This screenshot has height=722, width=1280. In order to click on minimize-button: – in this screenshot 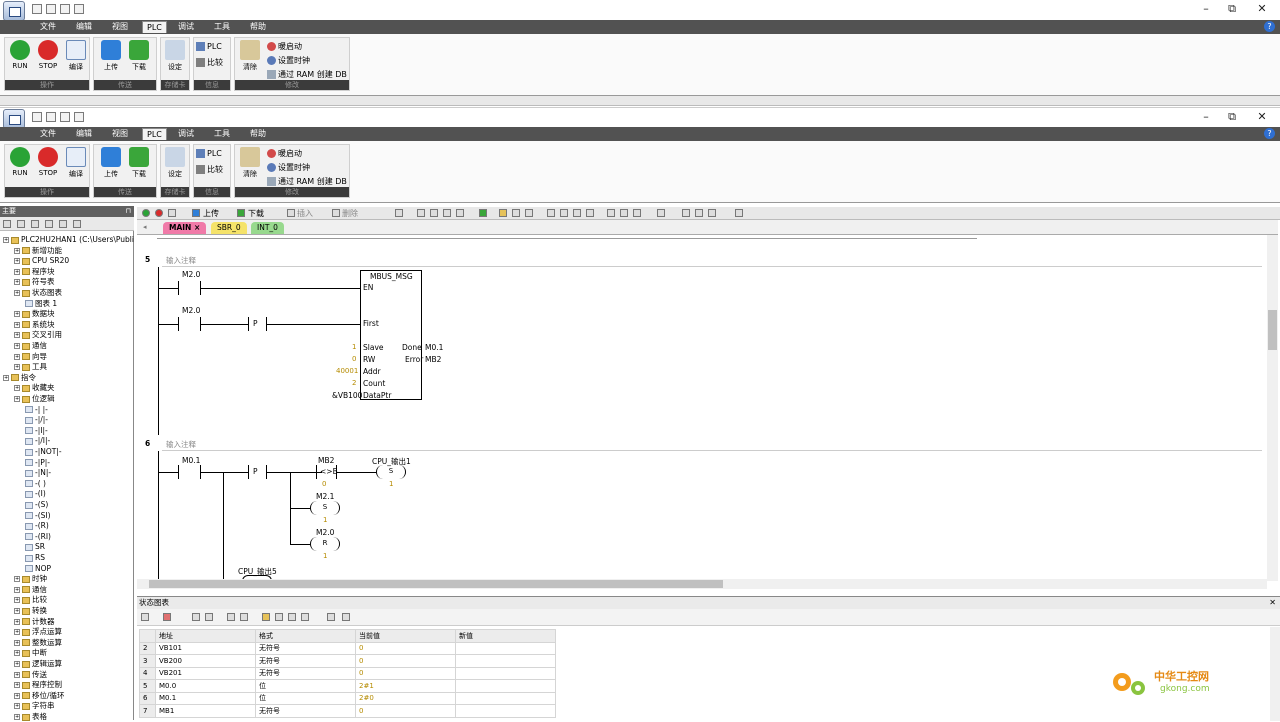, I will do `click(1206, 8)`.